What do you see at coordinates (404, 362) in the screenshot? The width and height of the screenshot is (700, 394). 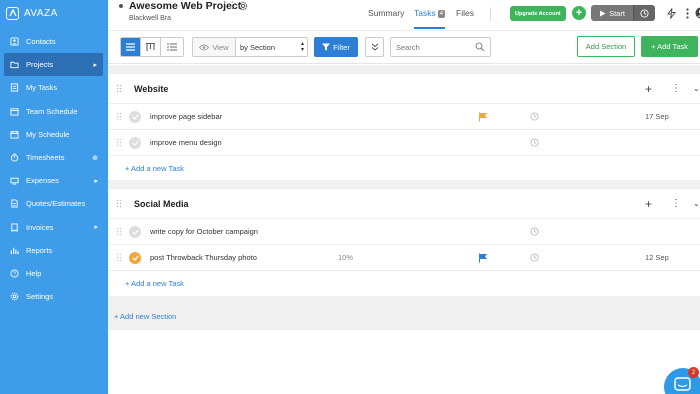 I see `empty-area` at bounding box center [404, 362].